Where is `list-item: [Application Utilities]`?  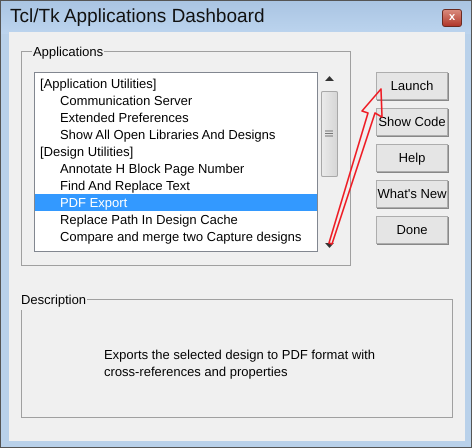
list-item: [Application Utilities] is located at coordinates (176, 83).